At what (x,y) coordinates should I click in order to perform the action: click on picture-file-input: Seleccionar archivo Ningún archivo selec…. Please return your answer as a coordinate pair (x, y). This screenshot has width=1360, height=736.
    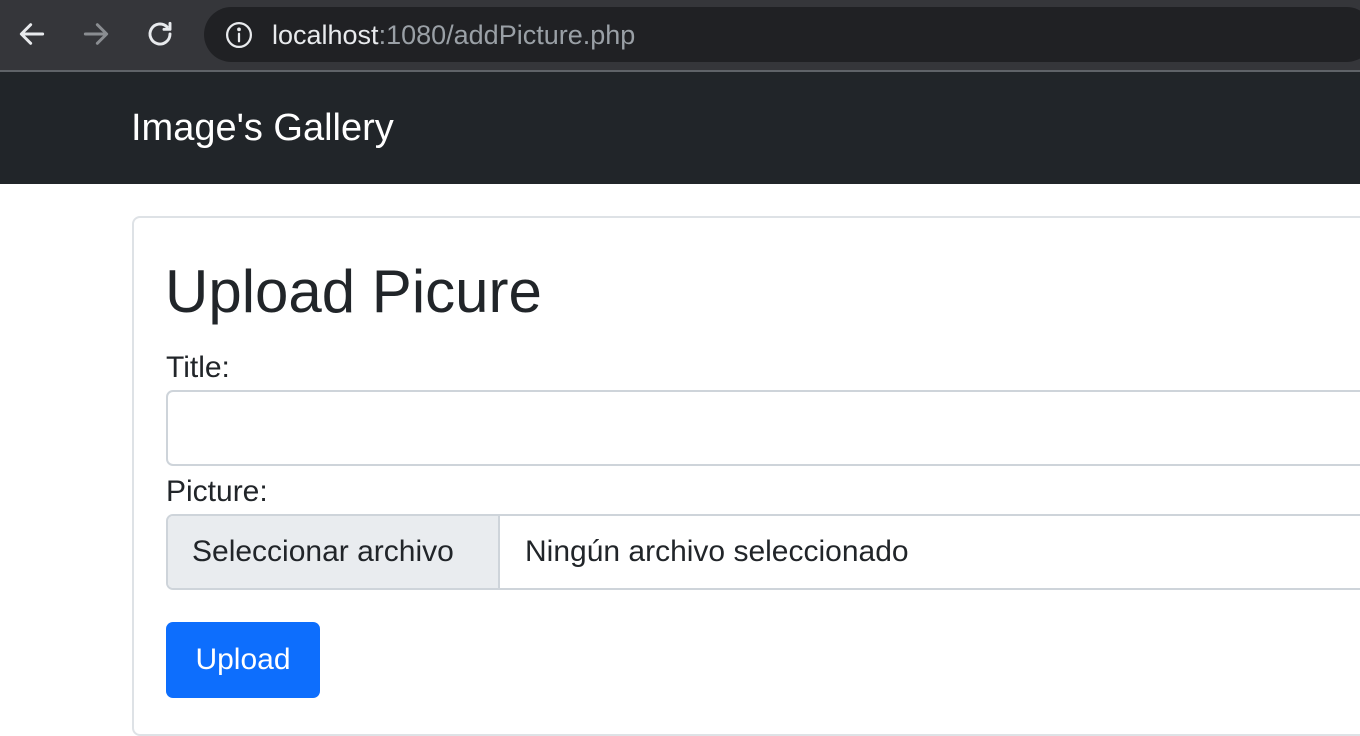
    Looking at the image, I should click on (763, 552).